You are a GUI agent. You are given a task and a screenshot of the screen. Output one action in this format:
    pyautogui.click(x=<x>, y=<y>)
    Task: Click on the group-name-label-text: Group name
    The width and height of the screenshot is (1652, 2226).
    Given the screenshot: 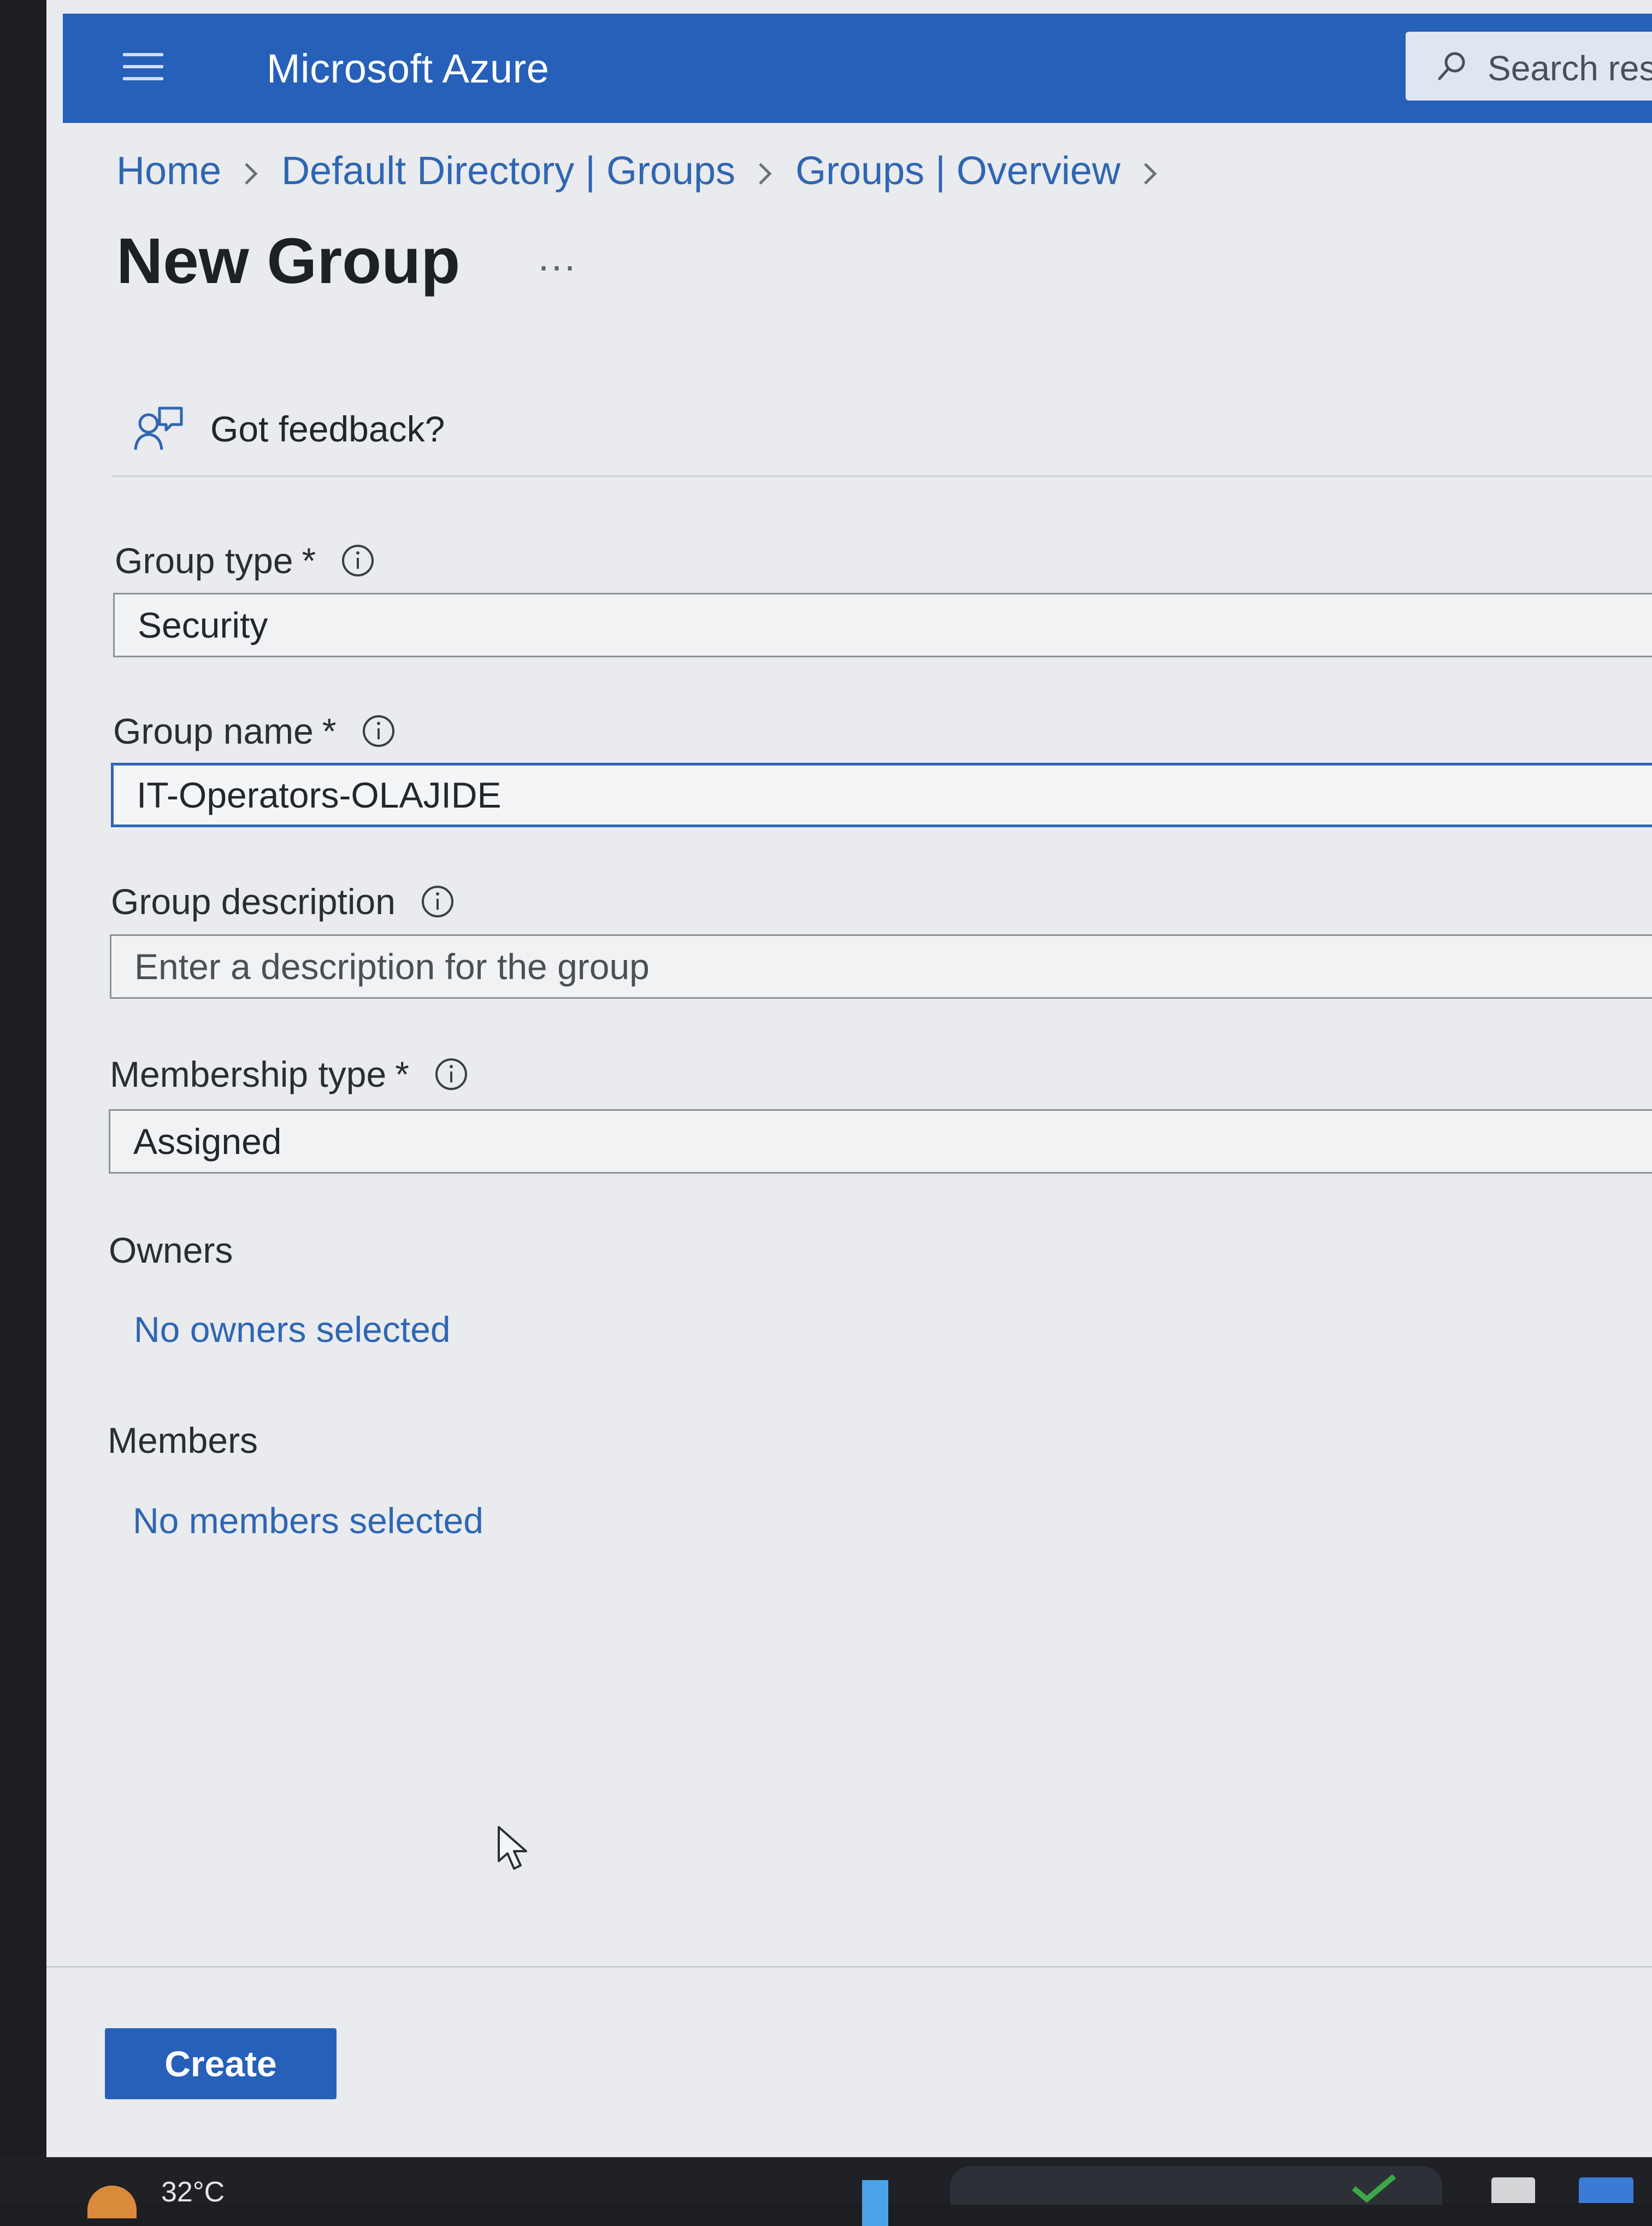 What is the action you would take?
    pyautogui.click(x=213, y=731)
    